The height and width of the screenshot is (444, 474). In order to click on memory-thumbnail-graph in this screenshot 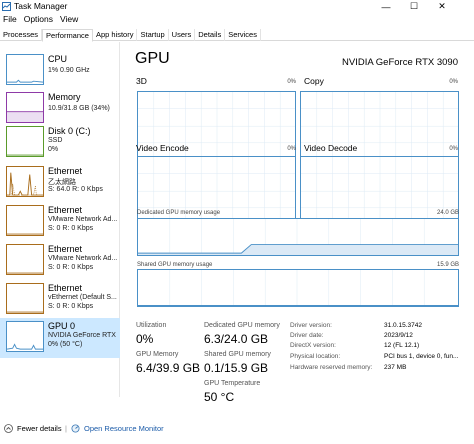, I will do `click(25, 107)`.